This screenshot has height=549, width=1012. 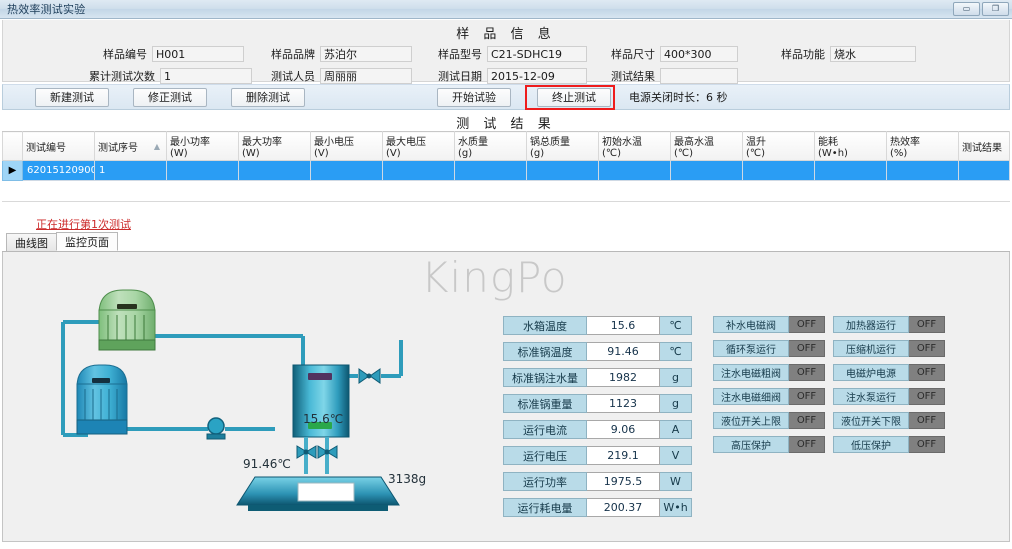 I want to click on status-induction-cooker-power: 电磁炉电源 OFF, so click(x=889, y=372).